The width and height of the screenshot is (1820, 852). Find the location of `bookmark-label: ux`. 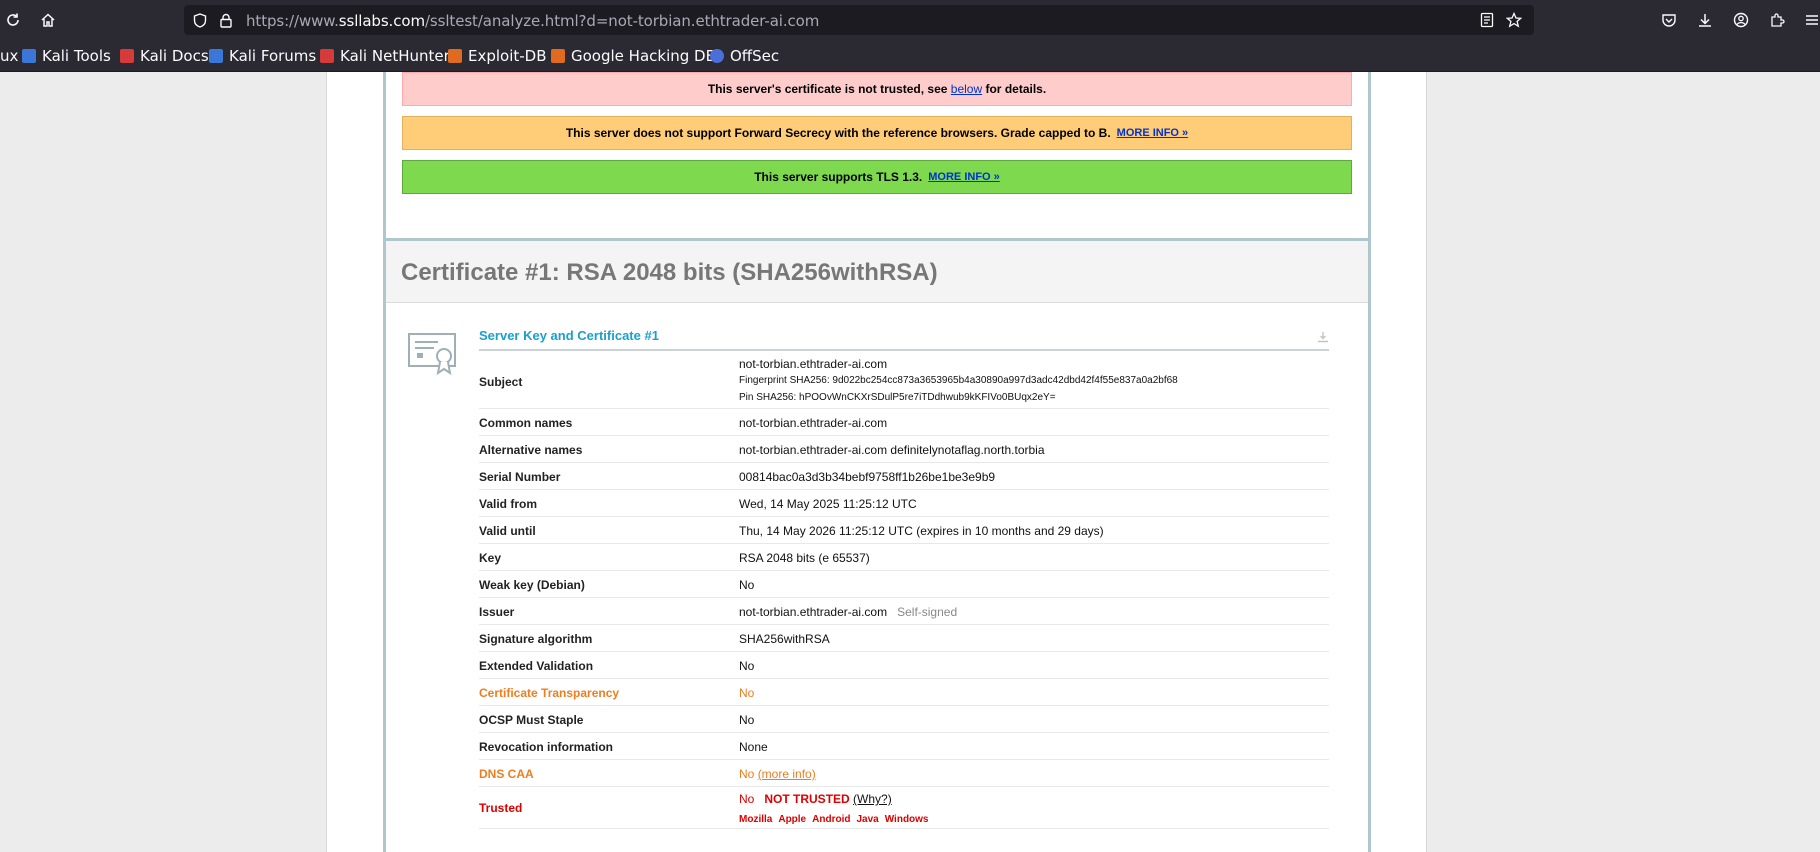

bookmark-label: ux is located at coordinates (9, 56).